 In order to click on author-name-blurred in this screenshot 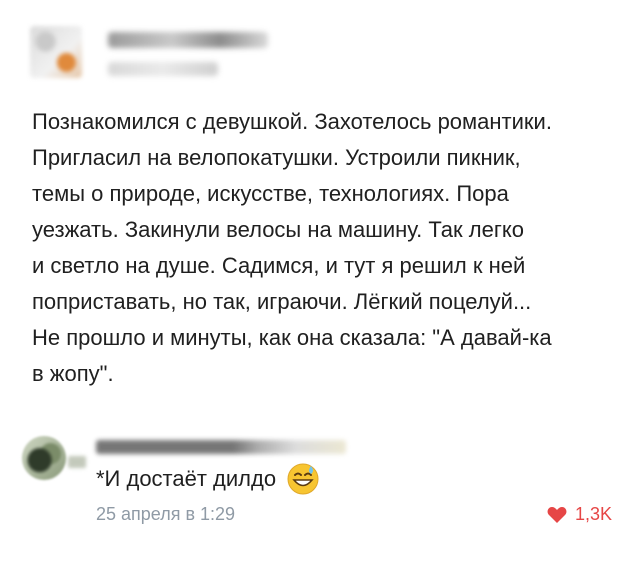, I will do `click(188, 40)`.